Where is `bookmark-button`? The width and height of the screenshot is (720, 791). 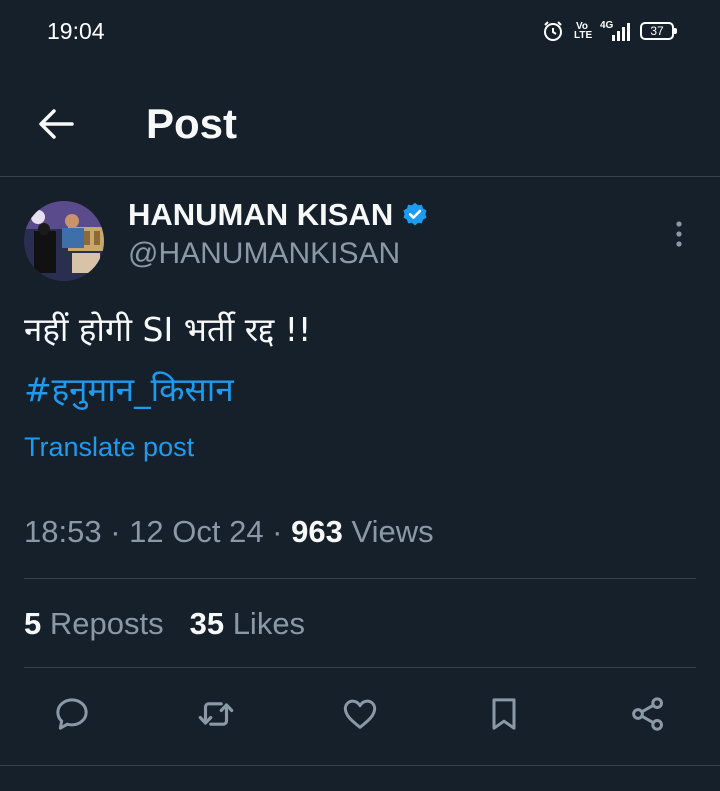
bookmark-button is located at coordinates (504, 714).